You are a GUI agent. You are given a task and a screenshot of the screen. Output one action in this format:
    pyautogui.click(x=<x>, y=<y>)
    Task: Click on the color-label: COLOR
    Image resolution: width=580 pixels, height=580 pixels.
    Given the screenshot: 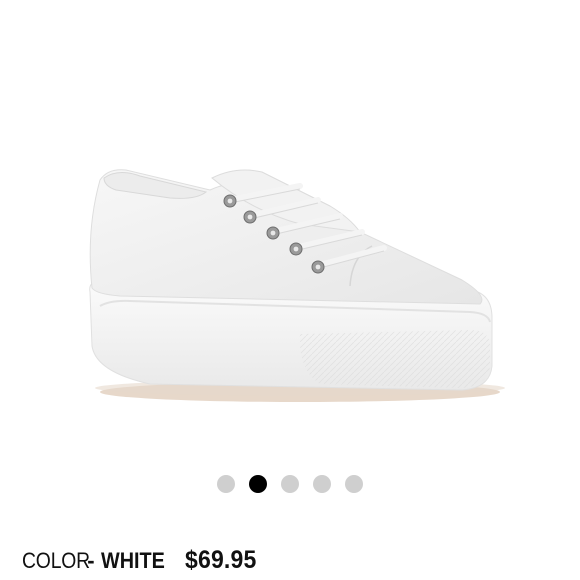 What is the action you would take?
    pyautogui.click(x=56, y=560)
    